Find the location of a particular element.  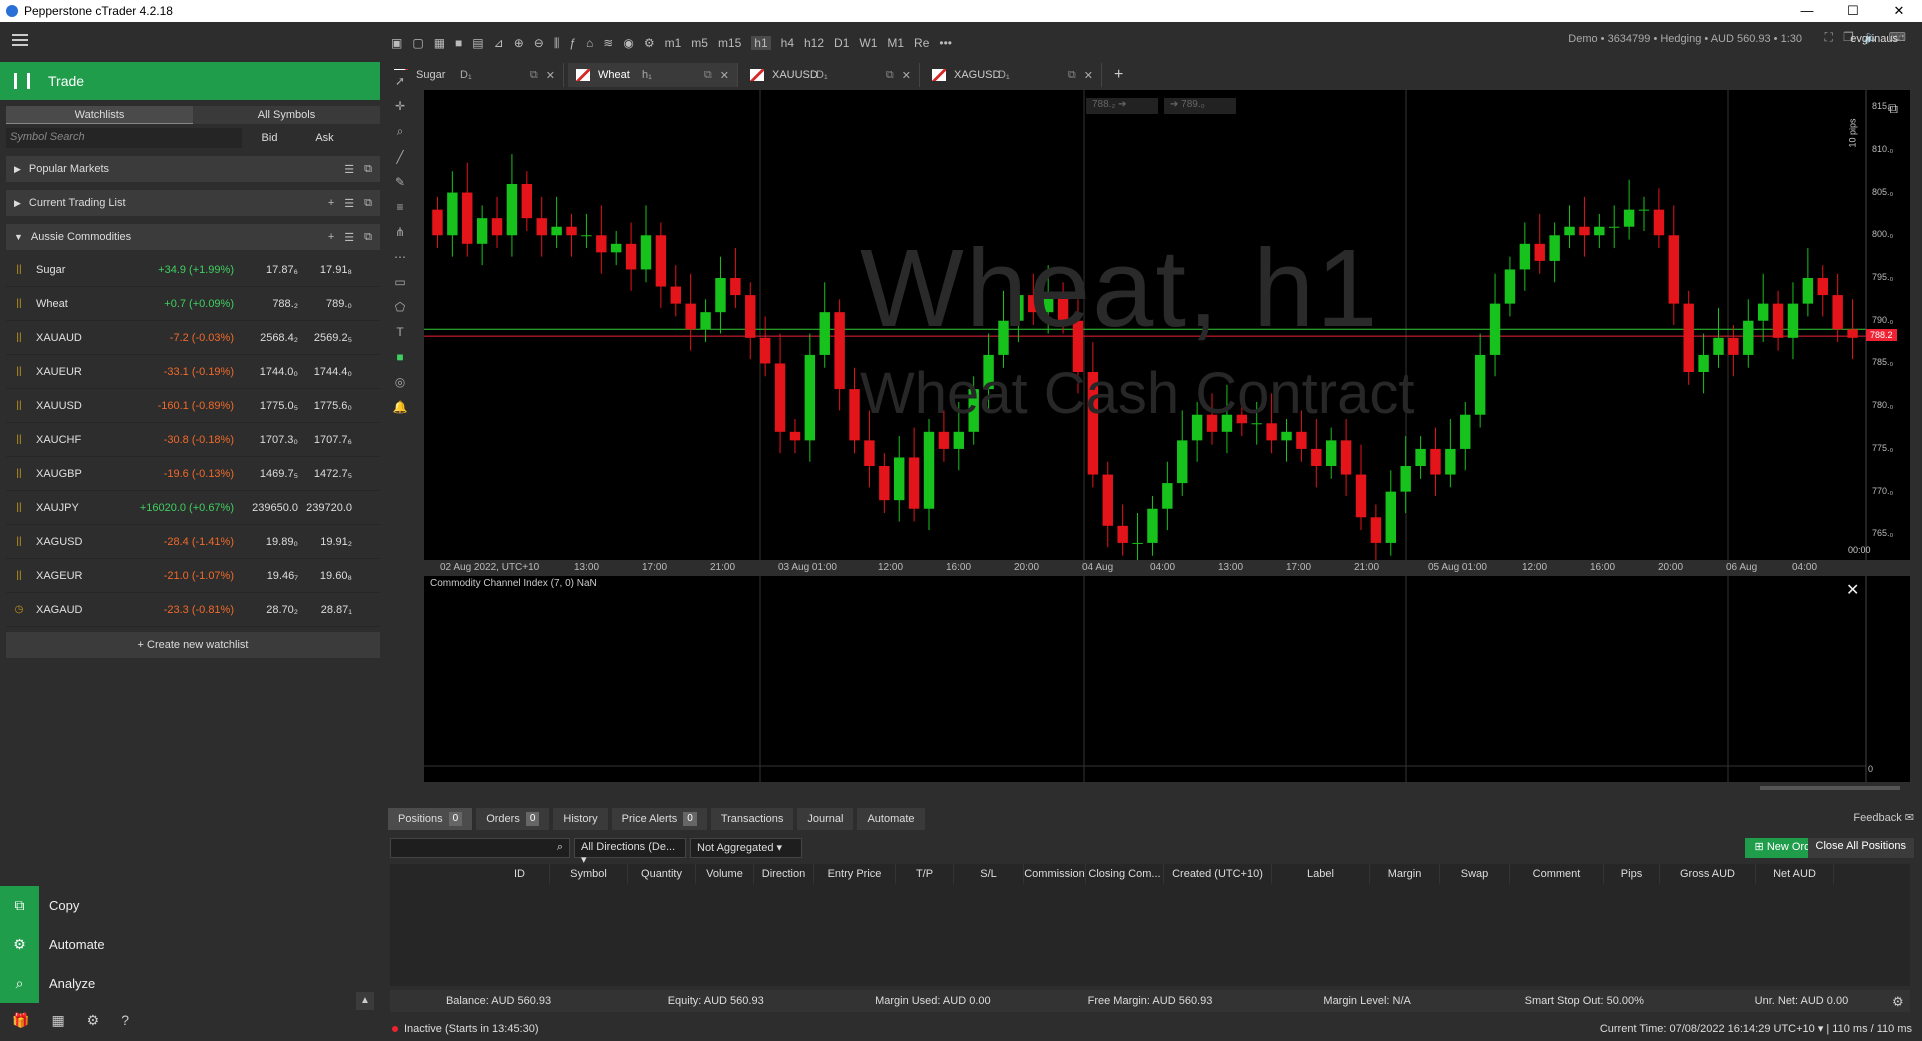

symbol-search-input: Symbol Search is located at coordinates (124, 138).